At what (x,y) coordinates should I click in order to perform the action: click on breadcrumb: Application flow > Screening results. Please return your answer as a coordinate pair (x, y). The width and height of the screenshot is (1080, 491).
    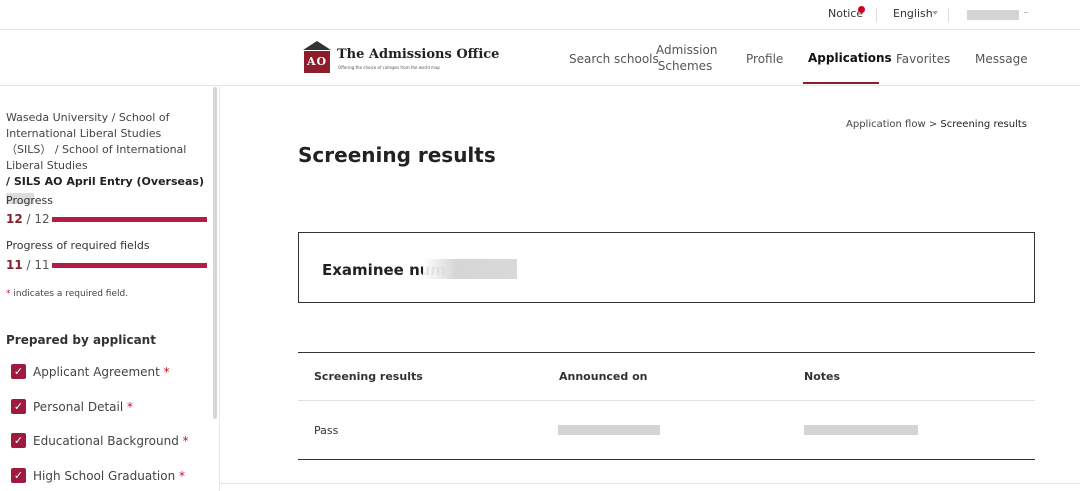
    Looking at the image, I should click on (936, 124).